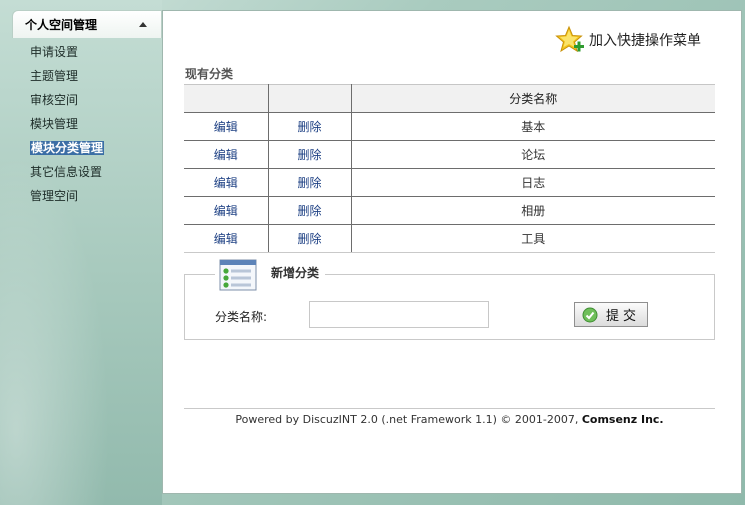  Describe the element at coordinates (569, 39) in the screenshot. I see `star-plus-icon` at that location.